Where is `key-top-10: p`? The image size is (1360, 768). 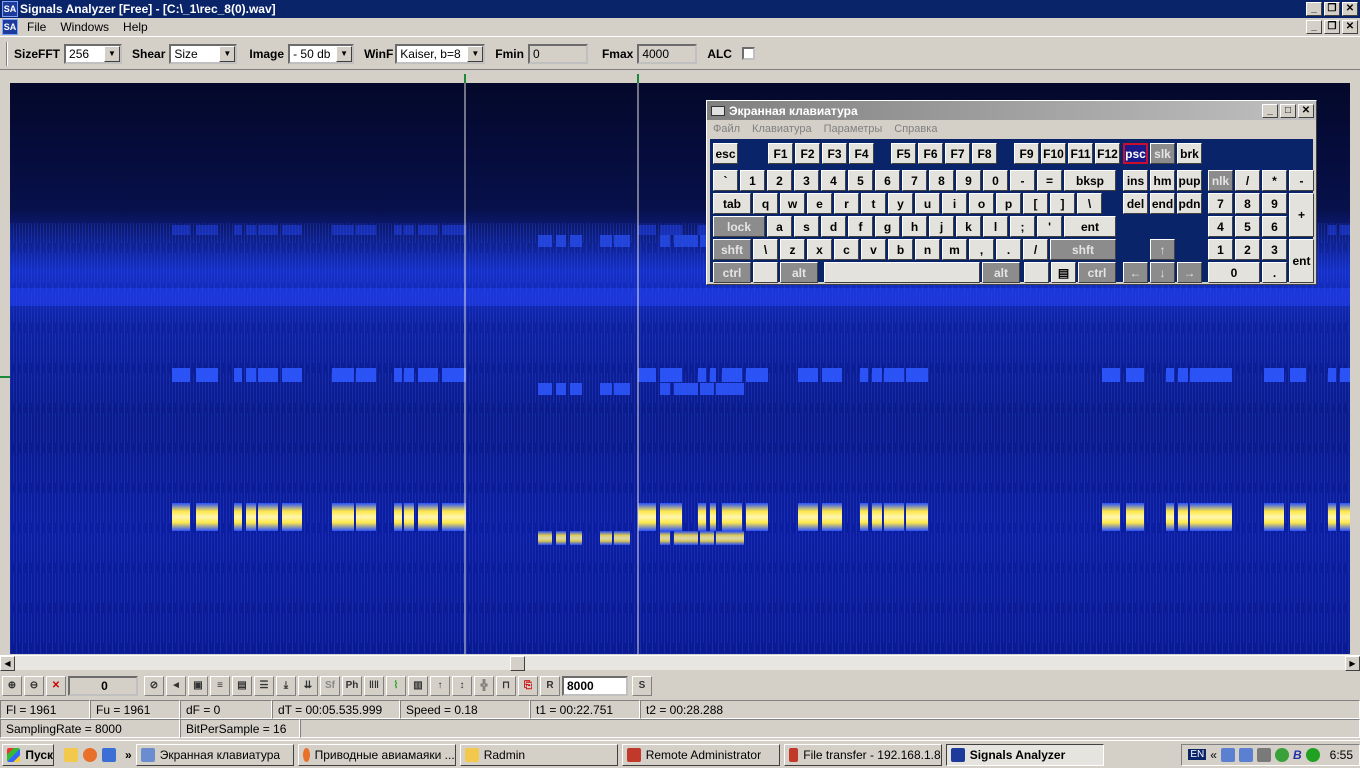 key-top-10: p is located at coordinates (1008, 203).